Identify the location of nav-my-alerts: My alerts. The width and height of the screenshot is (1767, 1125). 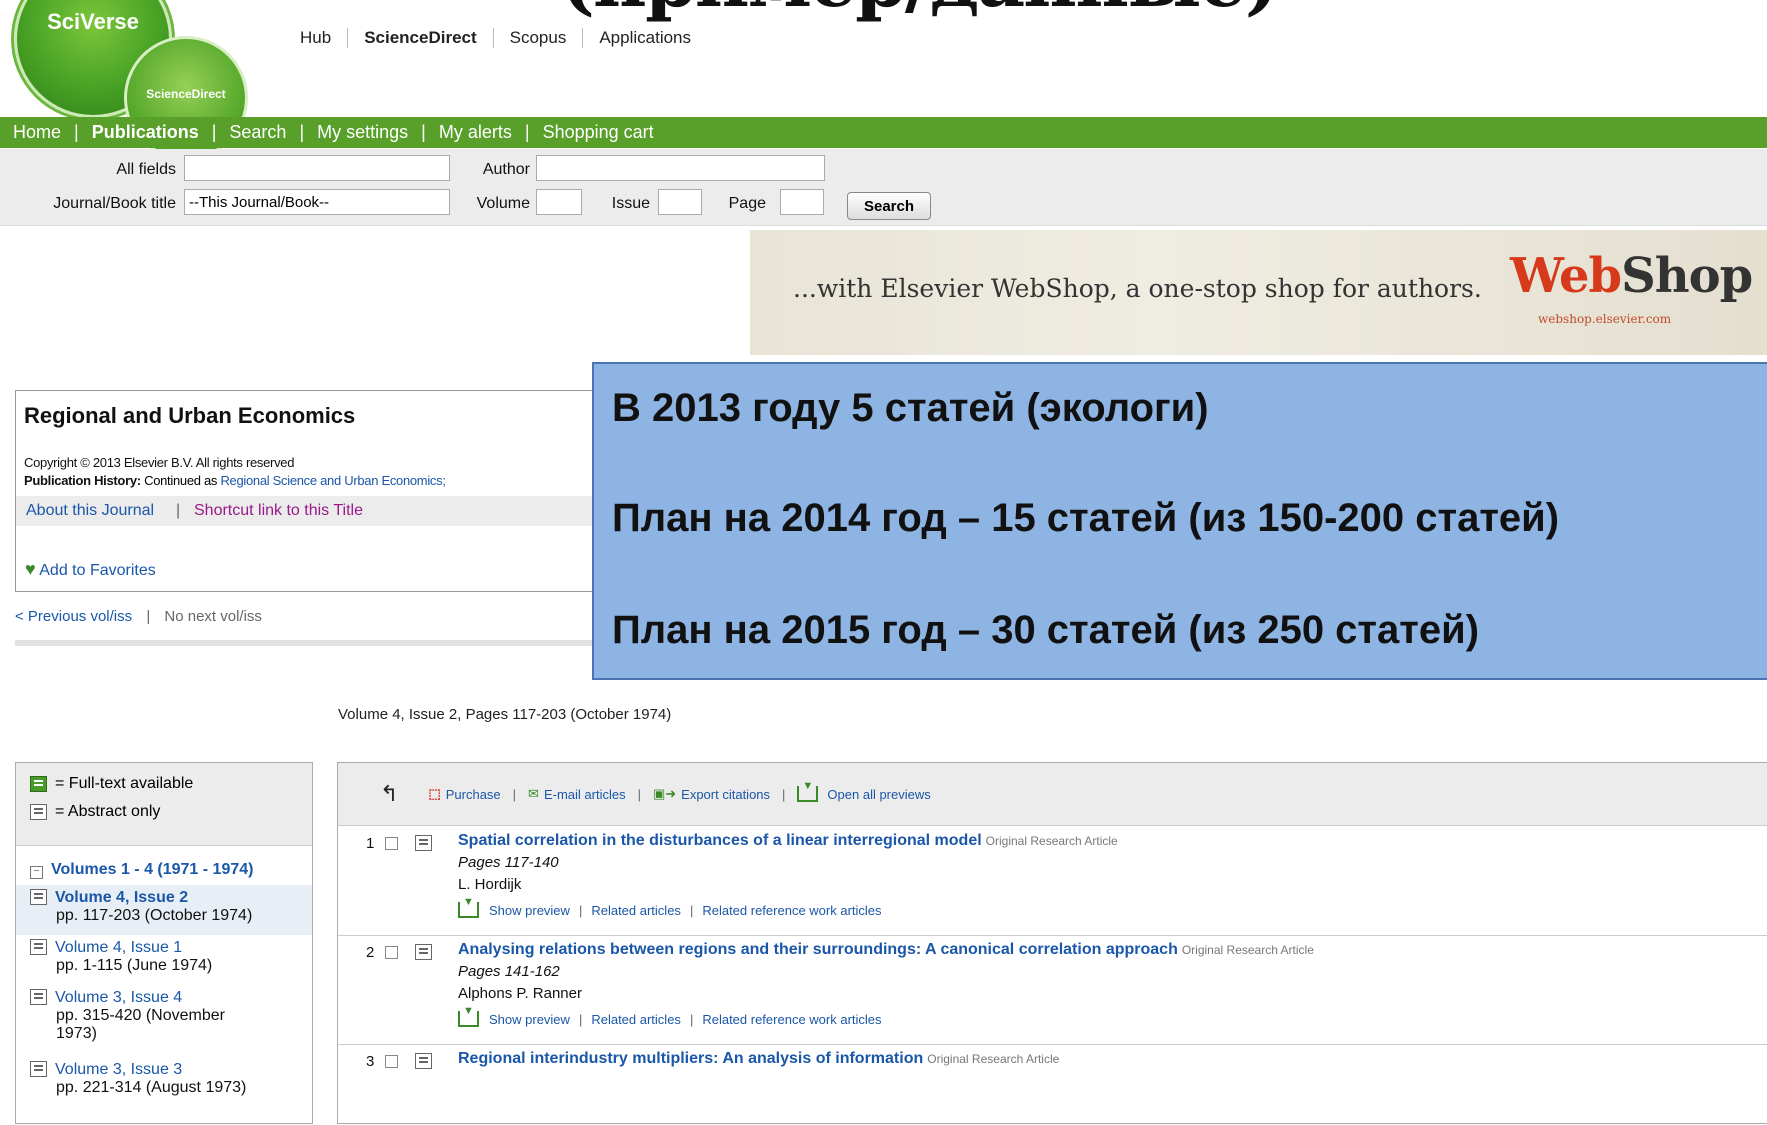
(475, 132).